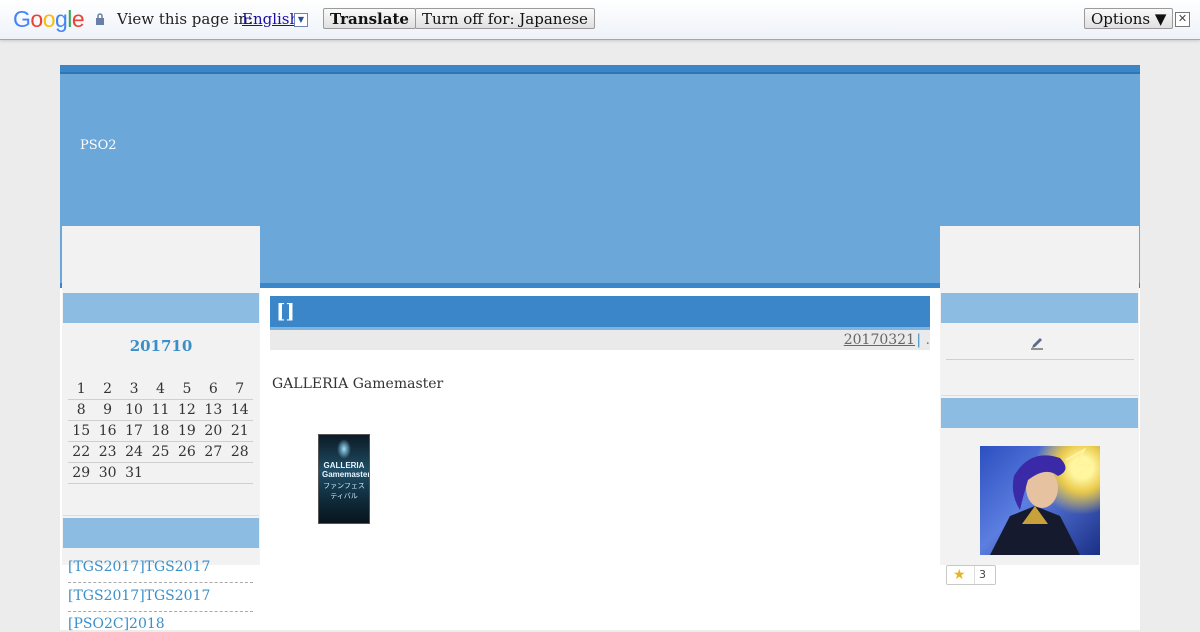 This screenshot has width=1200, height=632. Describe the element at coordinates (134, 473) in the screenshot. I see `calendar-day: 31` at that location.